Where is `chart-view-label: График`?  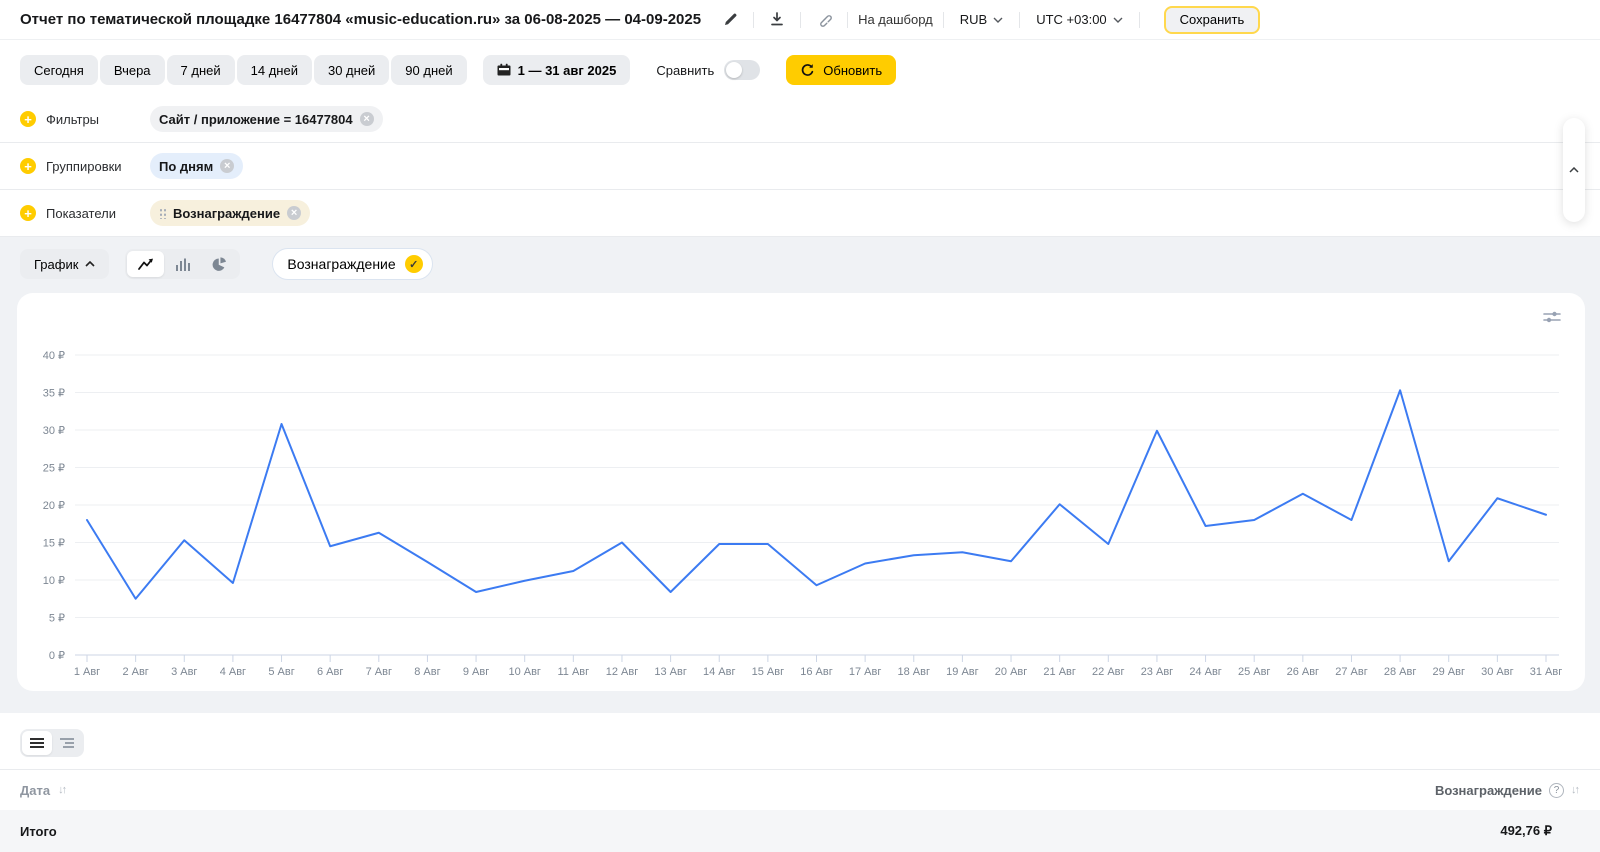 chart-view-label: График is located at coordinates (56, 264).